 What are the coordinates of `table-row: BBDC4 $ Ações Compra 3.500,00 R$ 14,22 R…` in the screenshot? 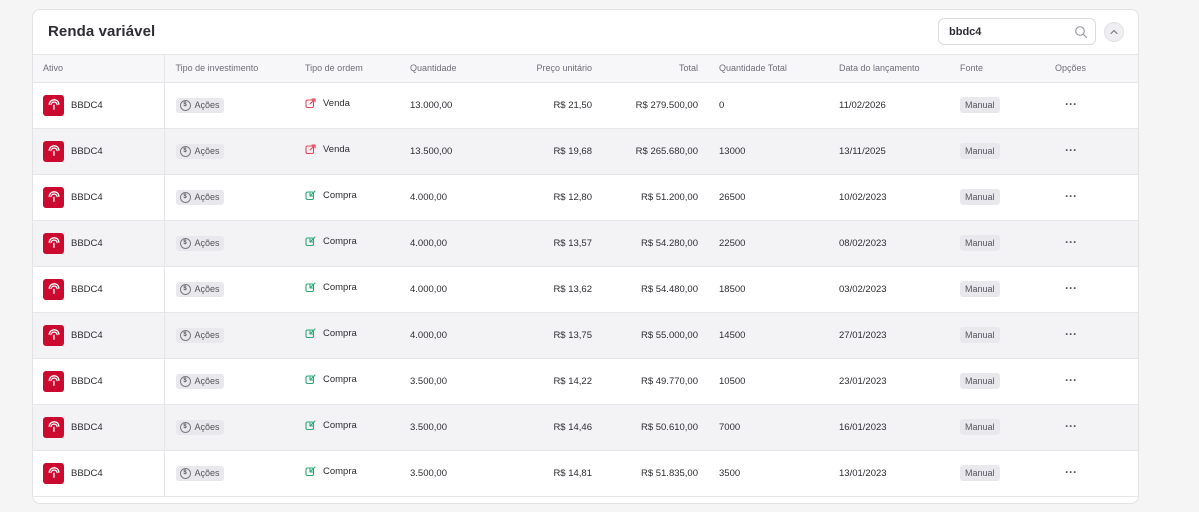 It's located at (585, 381).